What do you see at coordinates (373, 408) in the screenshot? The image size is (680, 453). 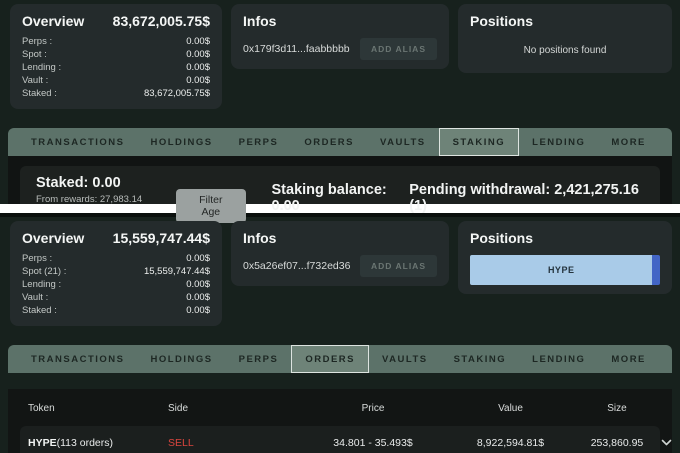 I see `header-price: Price` at bounding box center [373, 408].